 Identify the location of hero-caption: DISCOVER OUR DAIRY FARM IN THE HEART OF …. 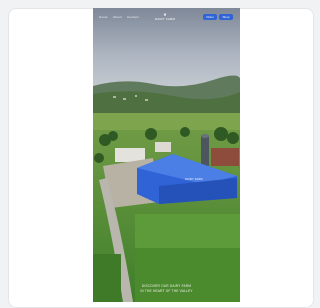
(166, 289).